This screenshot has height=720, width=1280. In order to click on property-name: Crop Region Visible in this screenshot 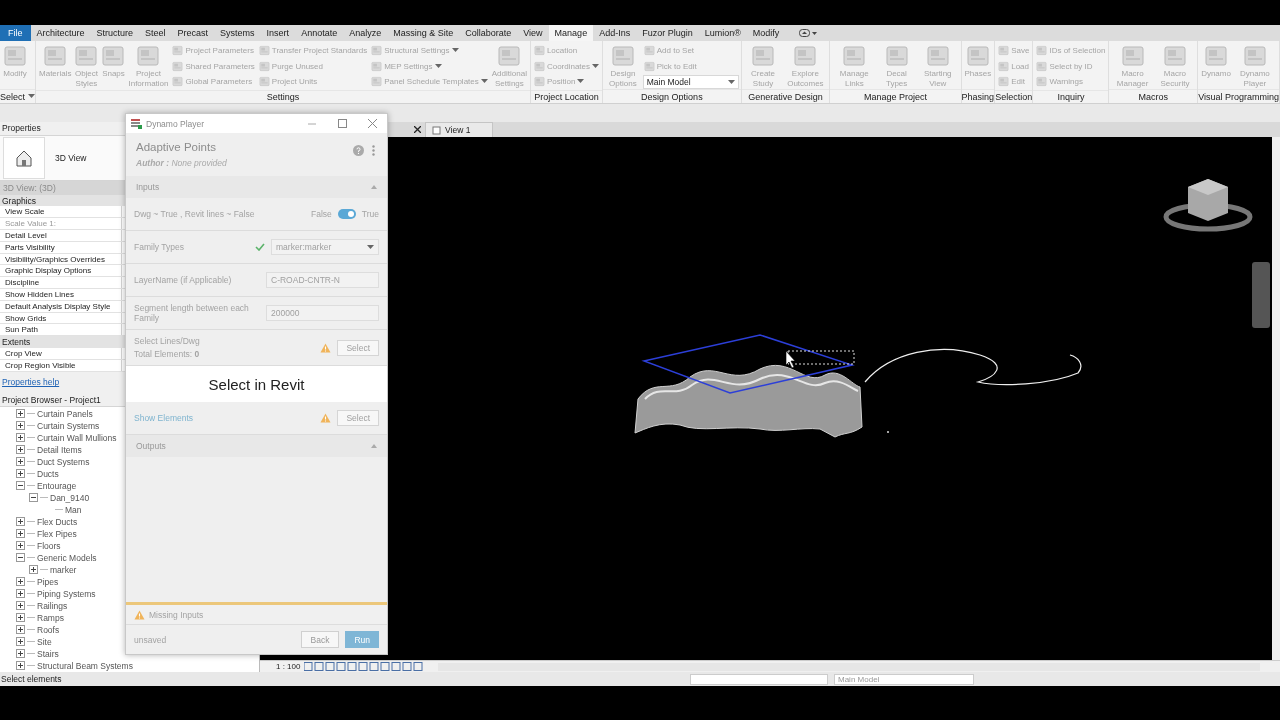, I will do `click(61, 365)`.